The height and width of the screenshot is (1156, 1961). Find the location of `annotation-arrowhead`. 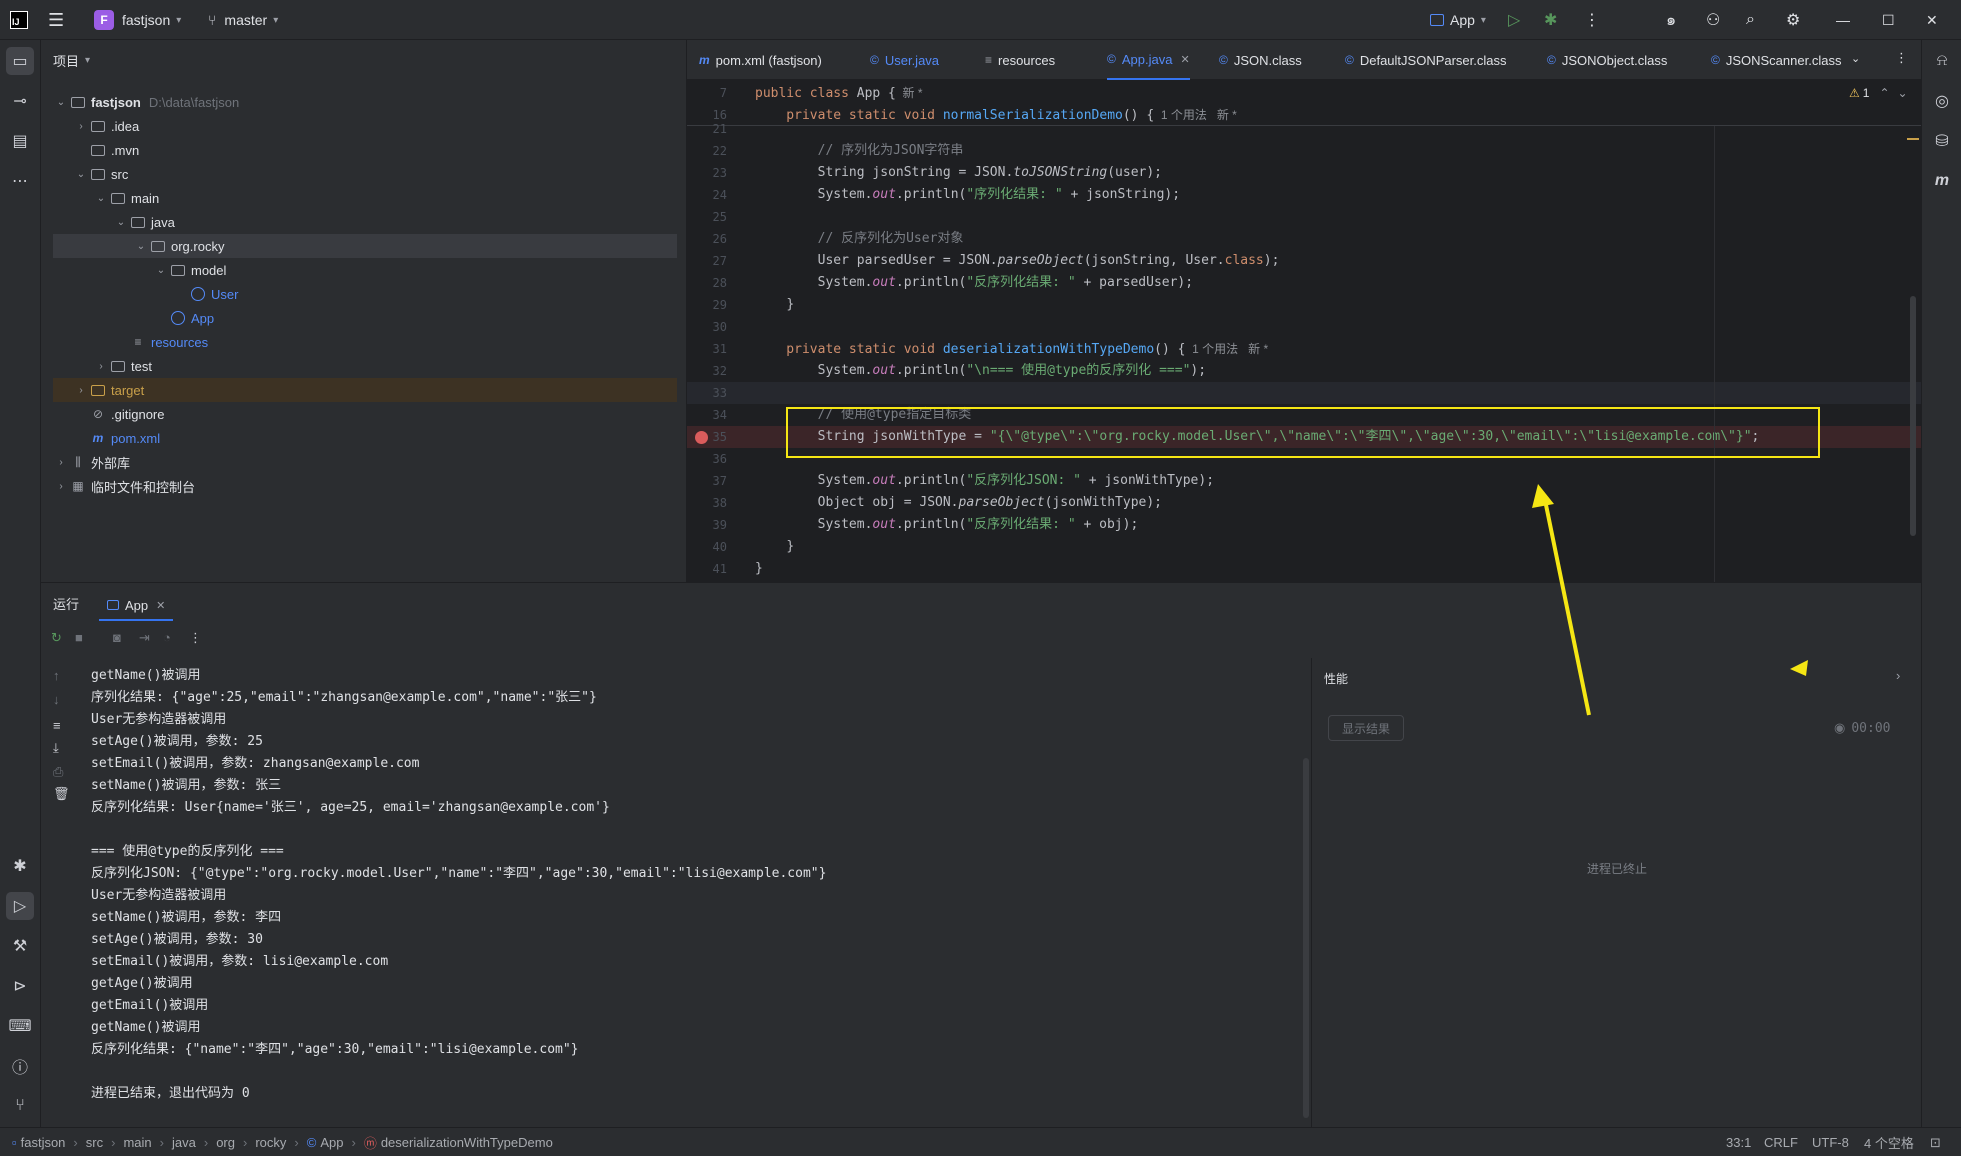

annotation-arrowhead is located at coordinates (1543, 496).